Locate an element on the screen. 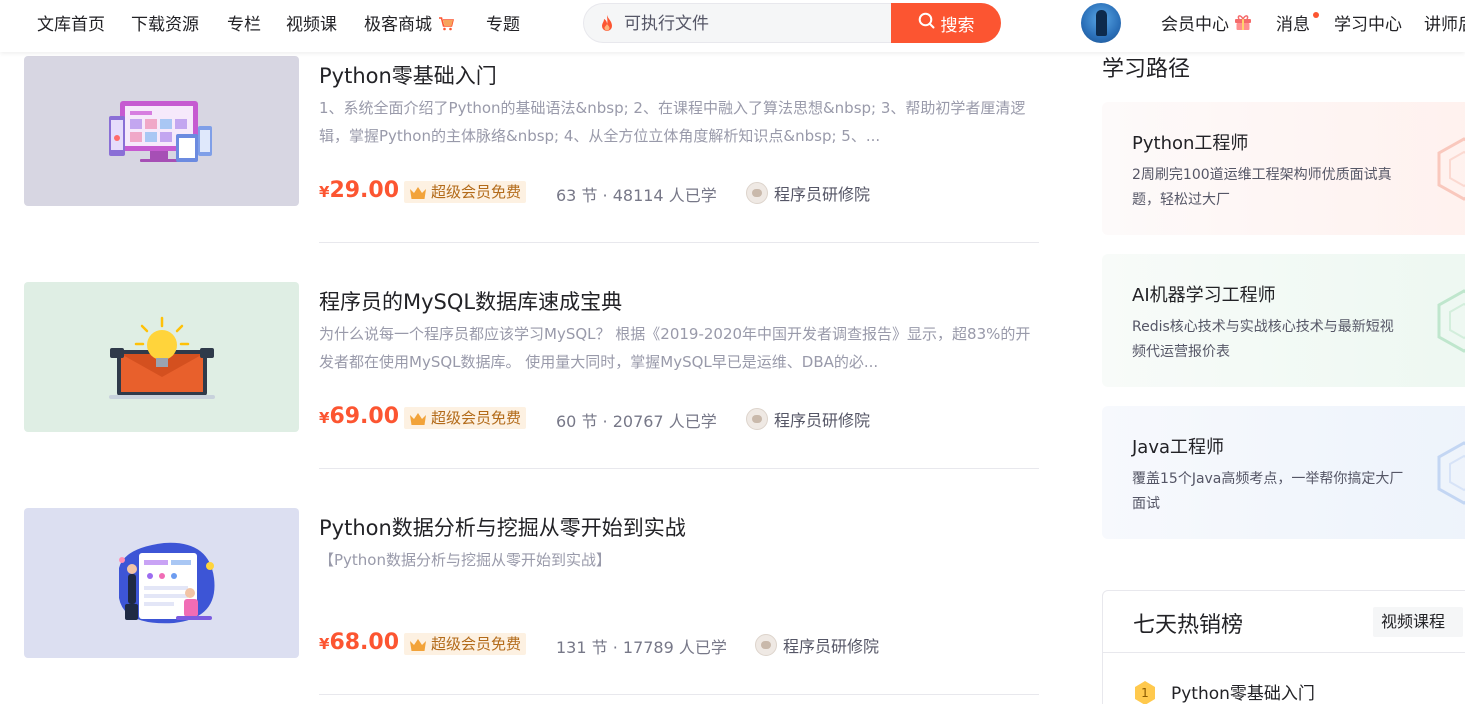  nav-downloads: 下载资源 is located at coordinates (165, 25).